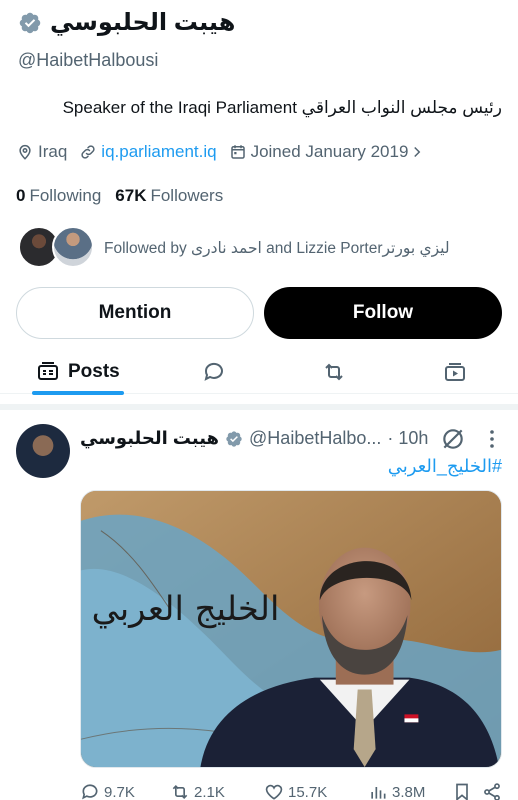 Image resolution: width=518 pixels, height=800 pixels. I want to click on profile-name-row: هيبت الحلبوسي, so click(126, 22).